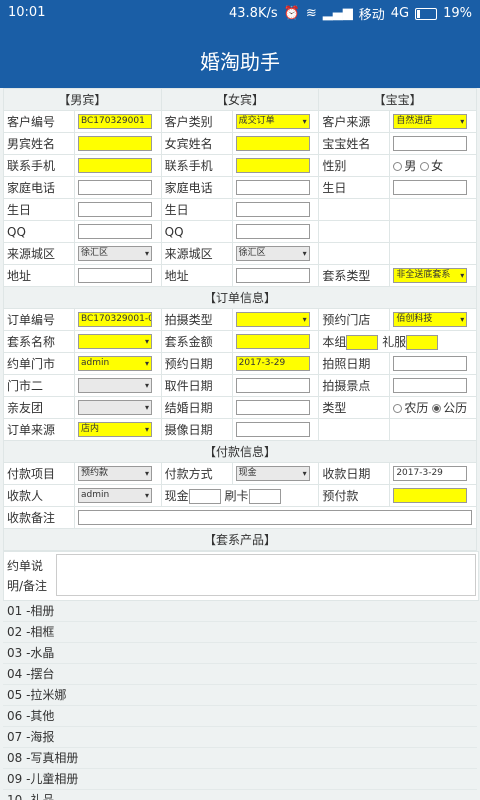 The width and height of the screenshot is (480, 800). What do you see at coordinates (437, 408) in the screenshot?
I see `solar-radio` at bounding box center [437, 408].